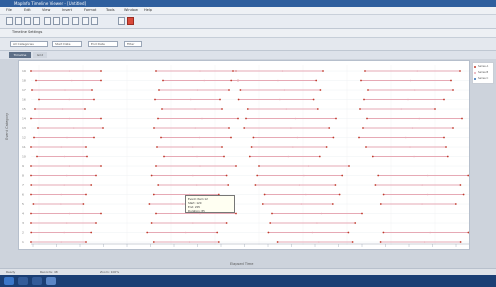 This screenshot has height=287, width=496. What do you see at coordinates (23, 204) in the screenshot?
I see `y-tick-label: 5` at bounding box center [23, 204].